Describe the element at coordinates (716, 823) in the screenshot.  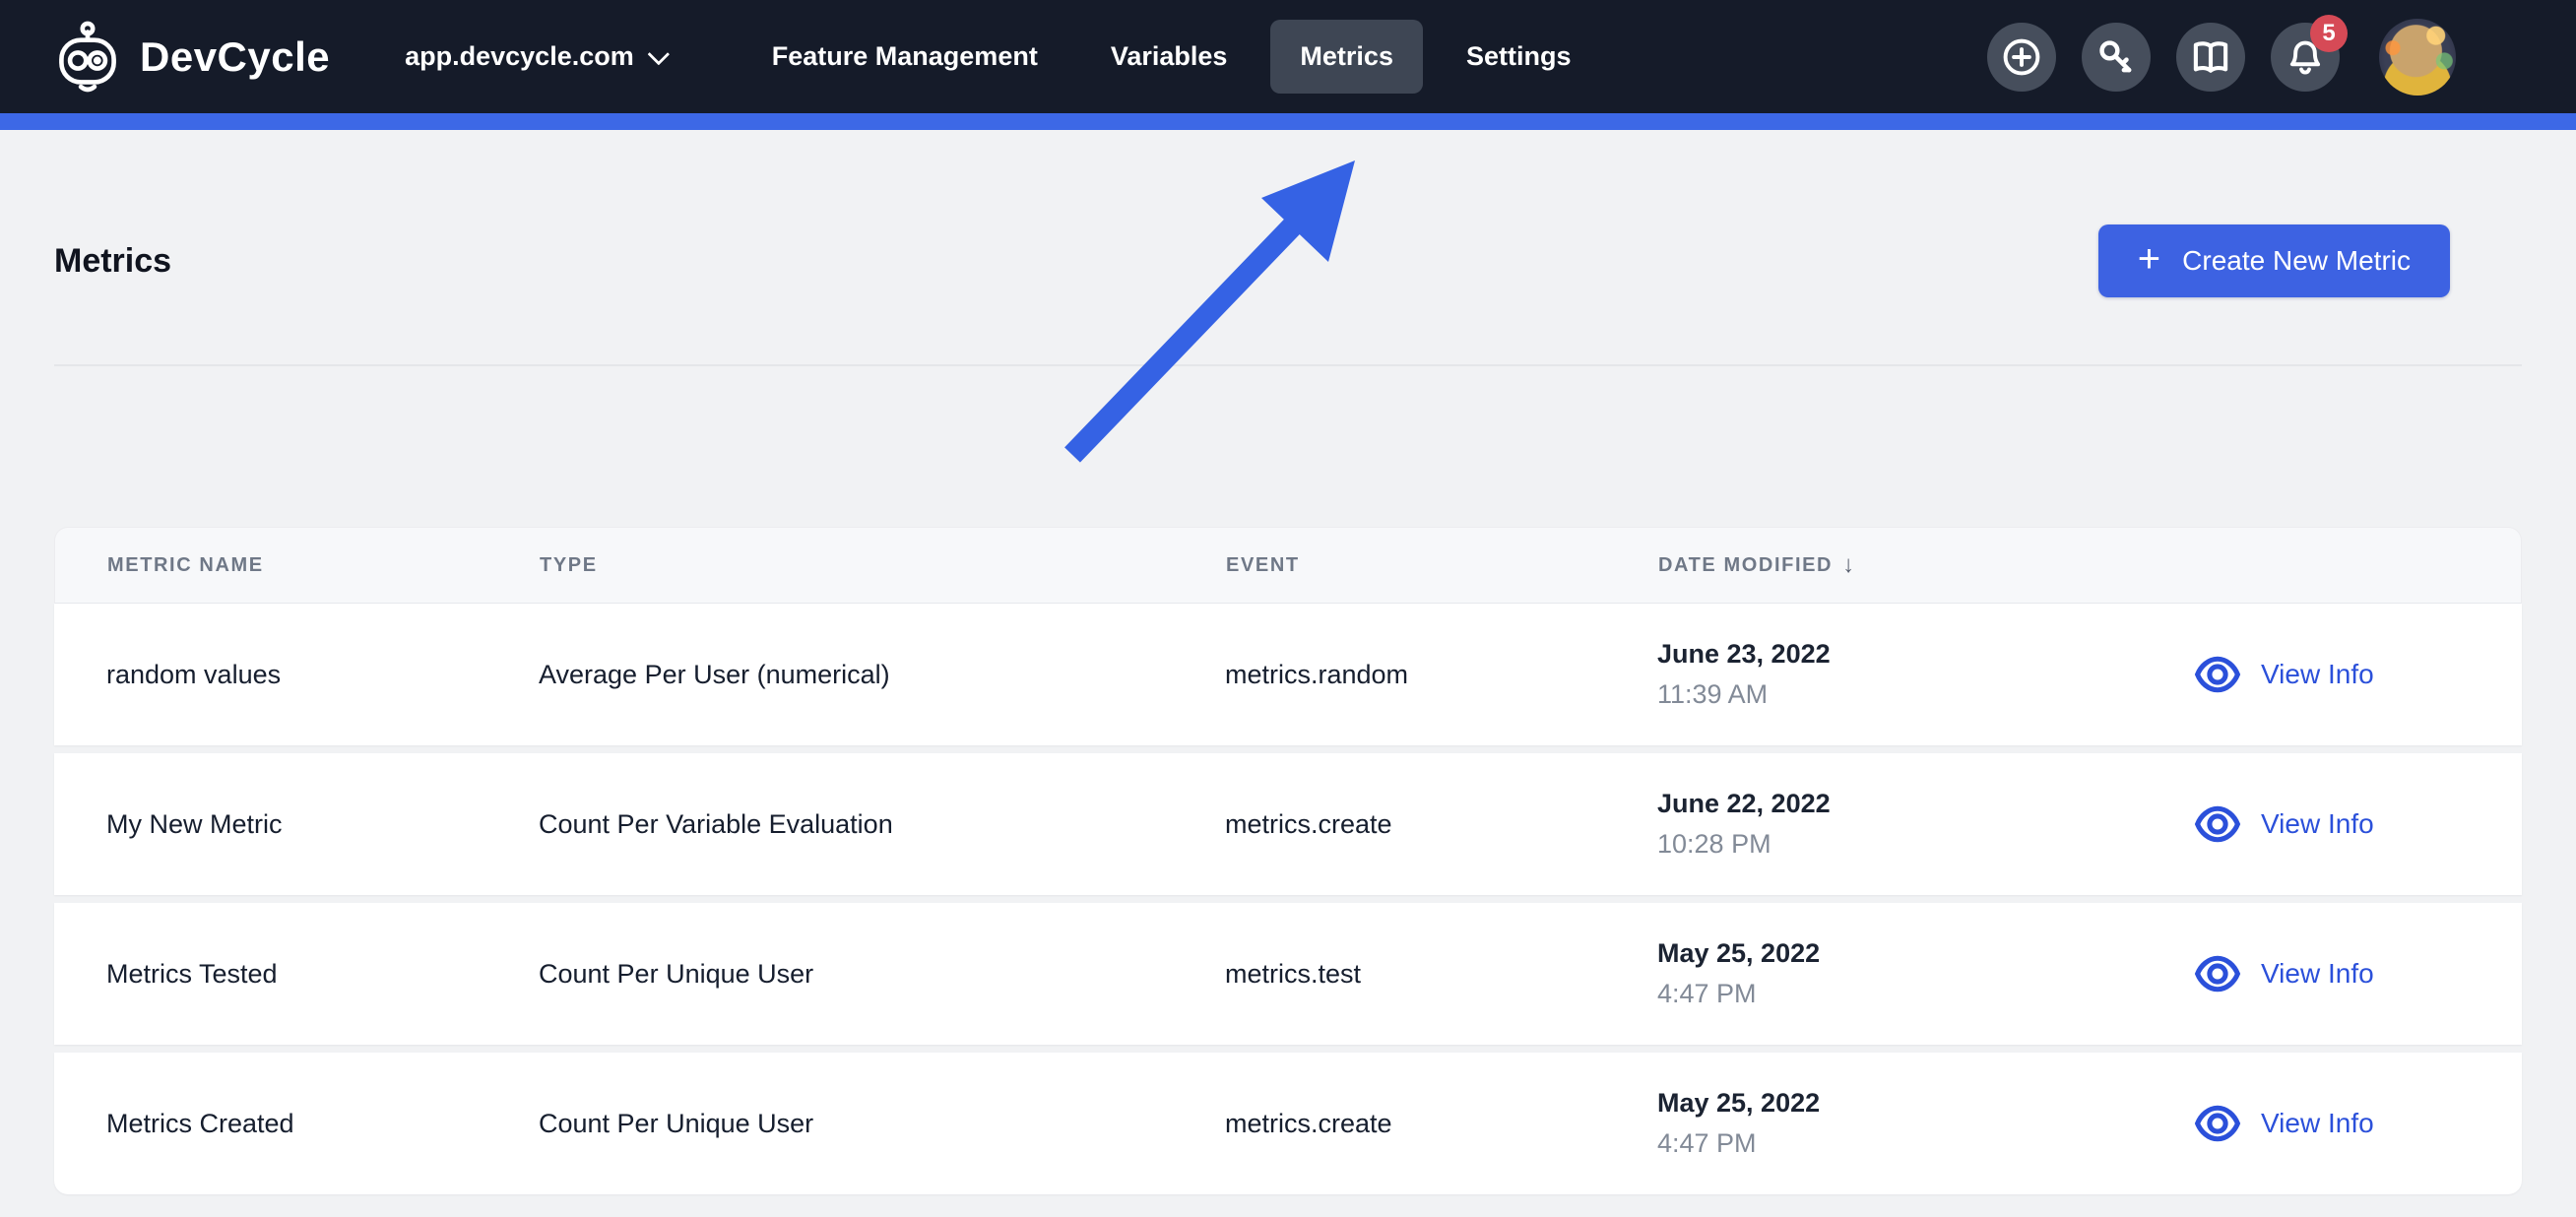
I see `metric-type-cell: Count Per Variable Evaluation` at that location.